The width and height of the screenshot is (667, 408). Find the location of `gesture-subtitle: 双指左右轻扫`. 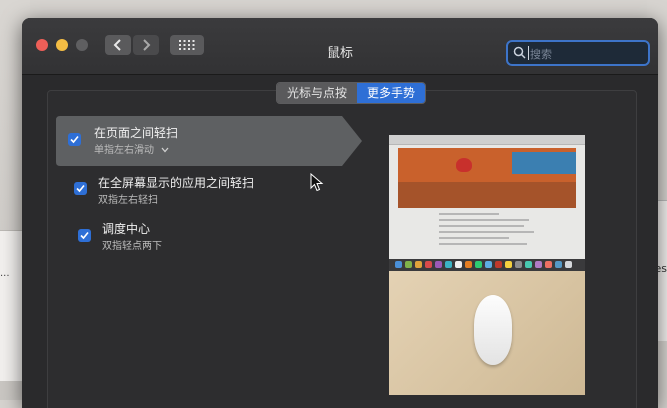

gesture-subtitle: 双指左右轻扫 is located at coordinates (128, 200).